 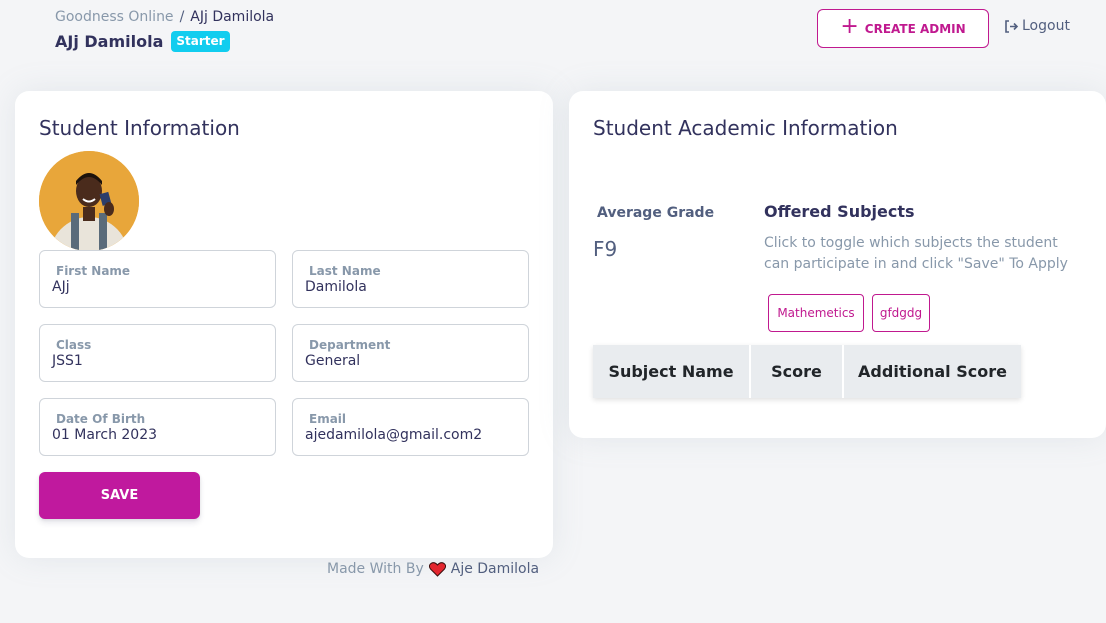 I want to click on email-field: Email ajedamilola@gmail.com2, so click(x=410, y=427).